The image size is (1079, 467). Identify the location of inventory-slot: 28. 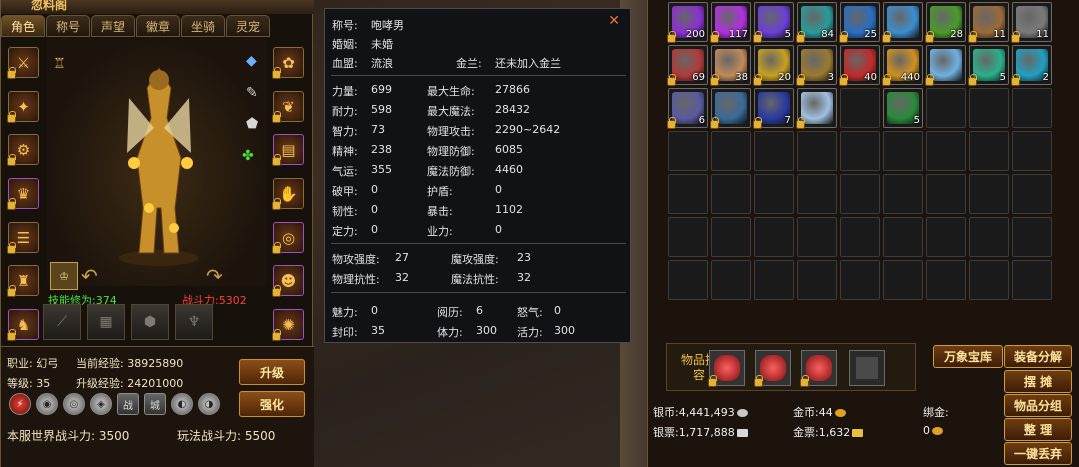
(945, 22).